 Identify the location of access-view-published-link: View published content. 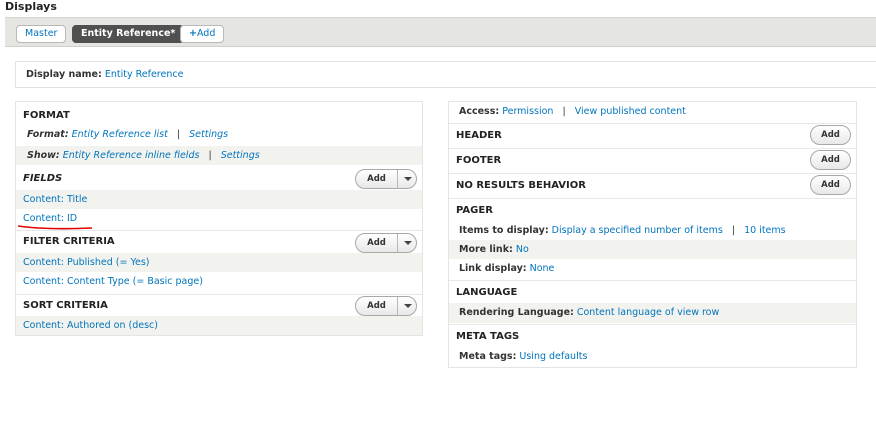
(630, 111).